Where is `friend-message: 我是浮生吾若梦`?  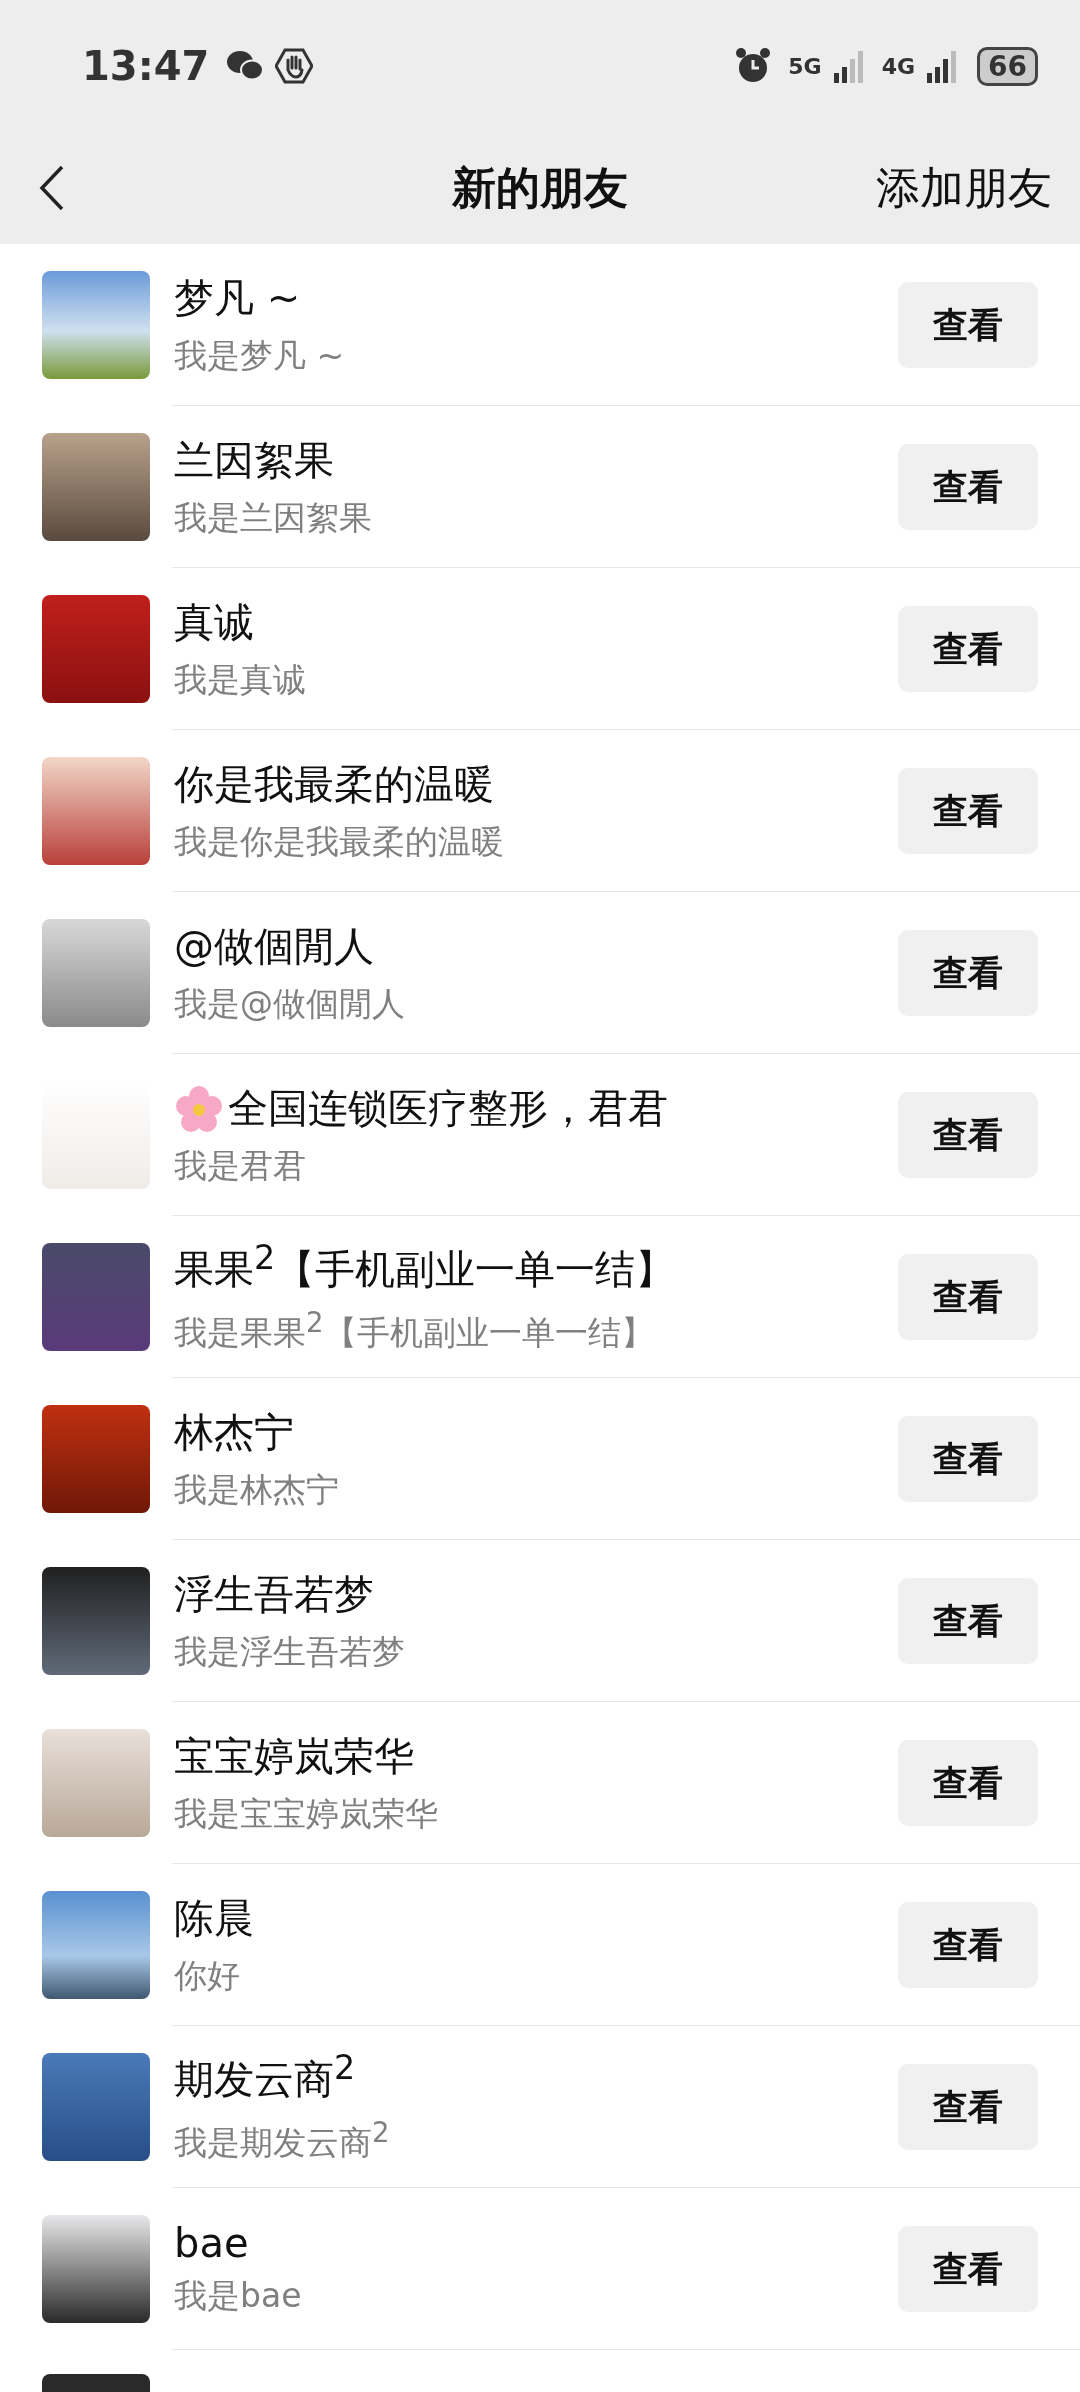 friend-message: 我是浮生吾若梦 is located at coordinates (290, 1652).